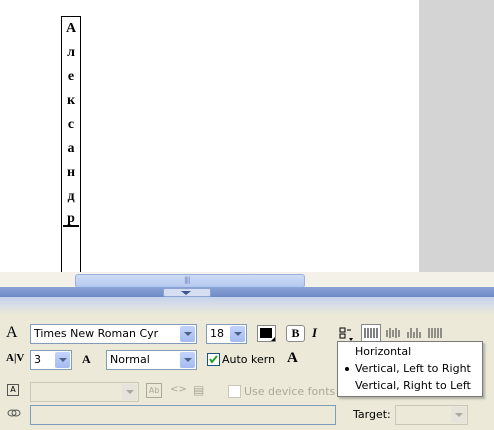 Image resolution: width=494 pixels, height=430 pixels. What do you see at coordinates (383, 351) in the screenshot?
I see `menu-item-label: Horizontal` at bounding box center [383, 351].